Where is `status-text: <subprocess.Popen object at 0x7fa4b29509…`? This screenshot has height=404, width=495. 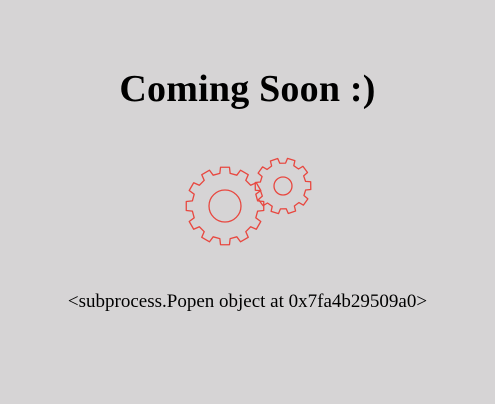 status-text: <subprocess.Popen object at 0x7fa4b29509… is located at coordinates (247, 301).